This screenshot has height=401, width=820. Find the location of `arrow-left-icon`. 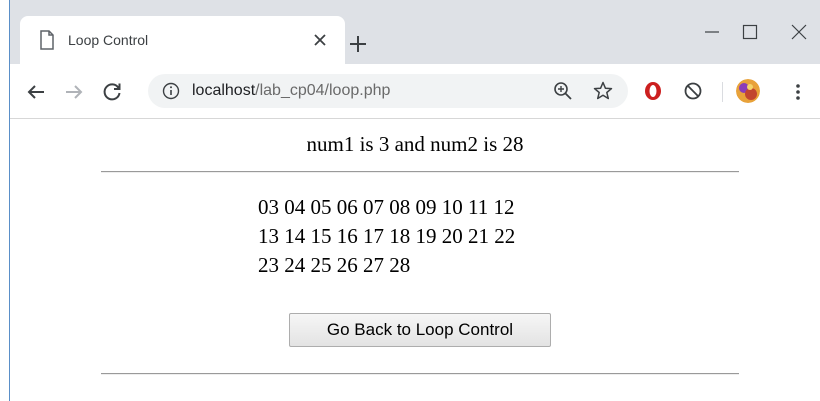

arrow-left-icon is located at coordinates (36, 92).